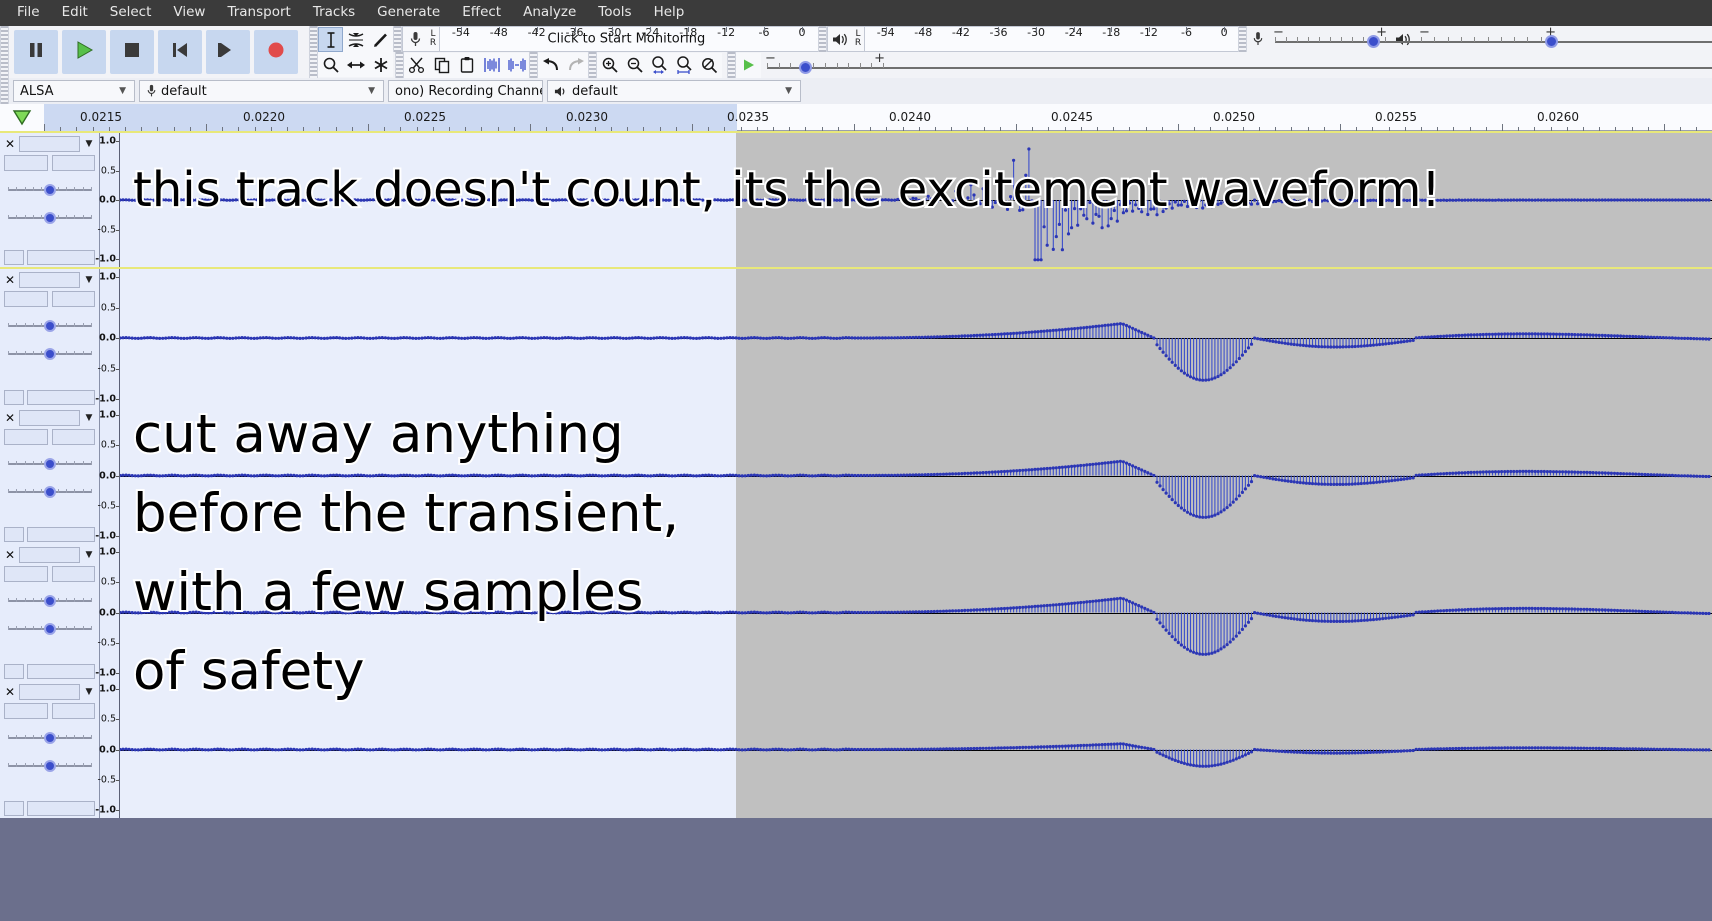  What do you see at coordinates (330, 64) in the screenshot?
I see `zoom-tool` at bounding box center [330, 64].